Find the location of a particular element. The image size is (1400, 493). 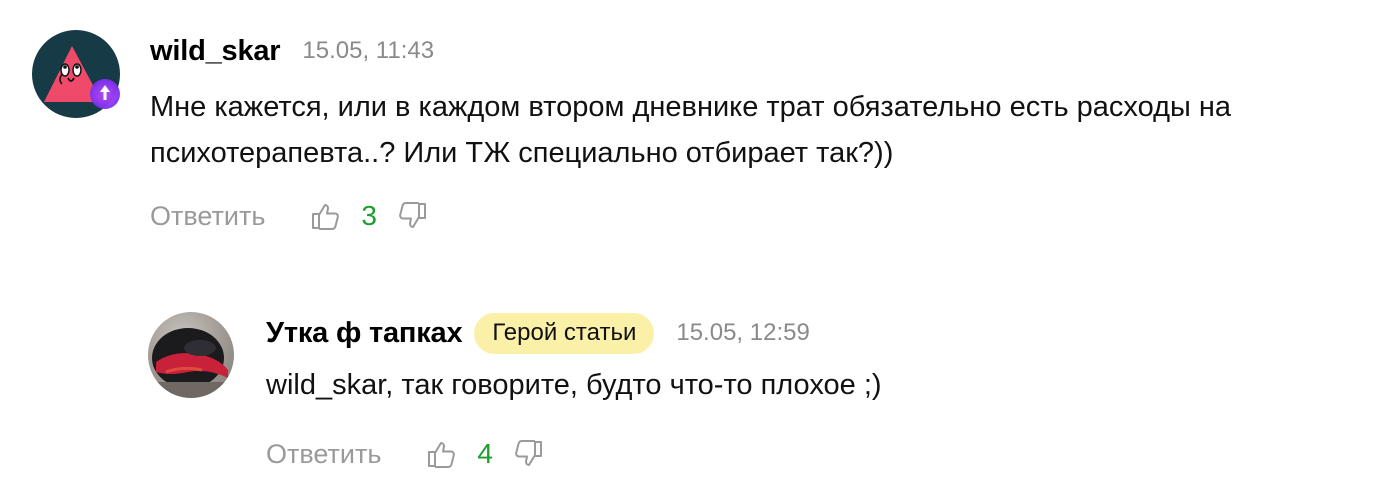

article-hero-badge: Герой статьи is located at coordinates (564, 333).